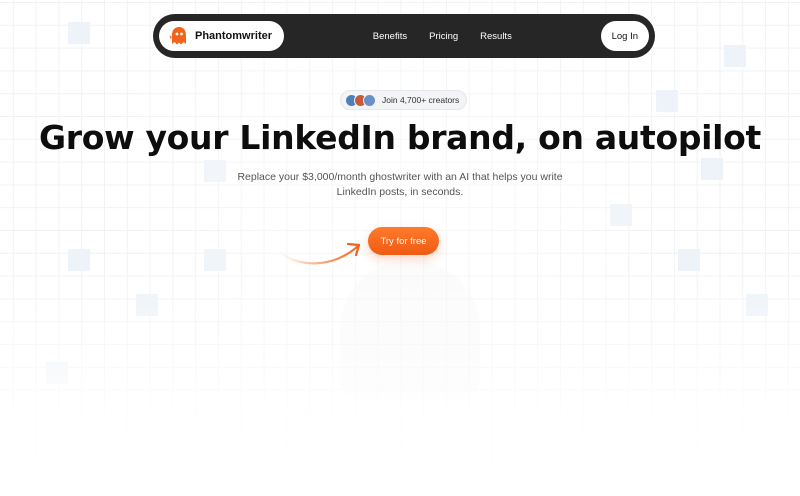 The height and width of the screenshot is (496, 800). Describe the element at coordinates (421, 100) in the screenshot. I see `social-proof-text: Join 4,700+ creators` at that location.